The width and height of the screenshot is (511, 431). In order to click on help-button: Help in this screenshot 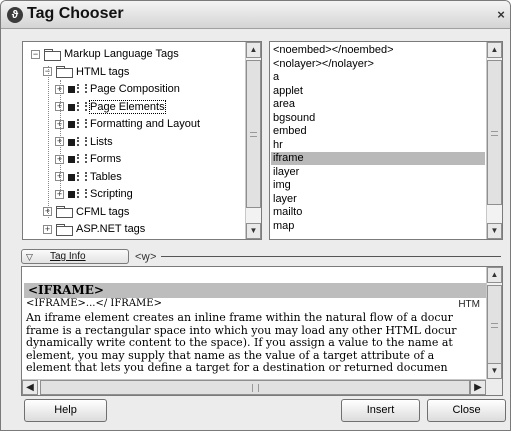, I will do `click(65, 410)`.